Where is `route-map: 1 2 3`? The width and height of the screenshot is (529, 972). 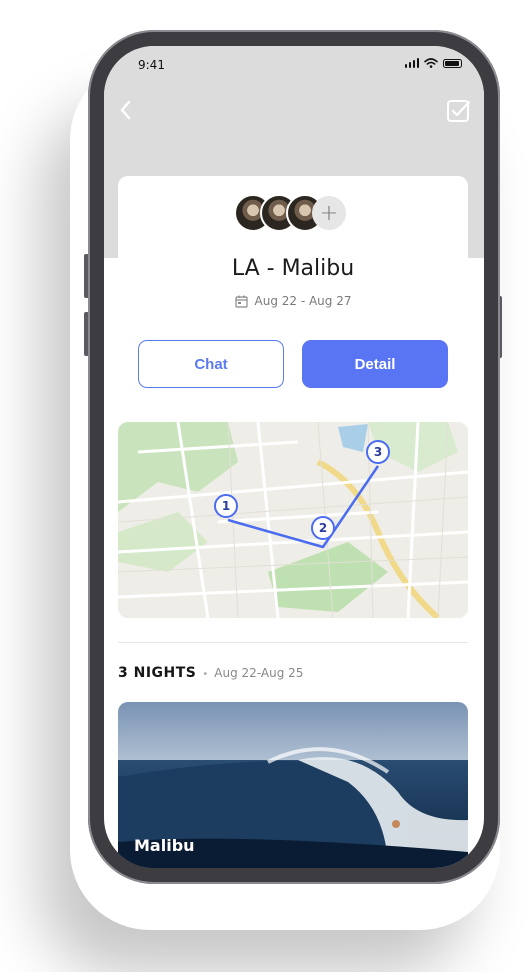 route-map: 1 2 3 is located at coordinates (293, 520).